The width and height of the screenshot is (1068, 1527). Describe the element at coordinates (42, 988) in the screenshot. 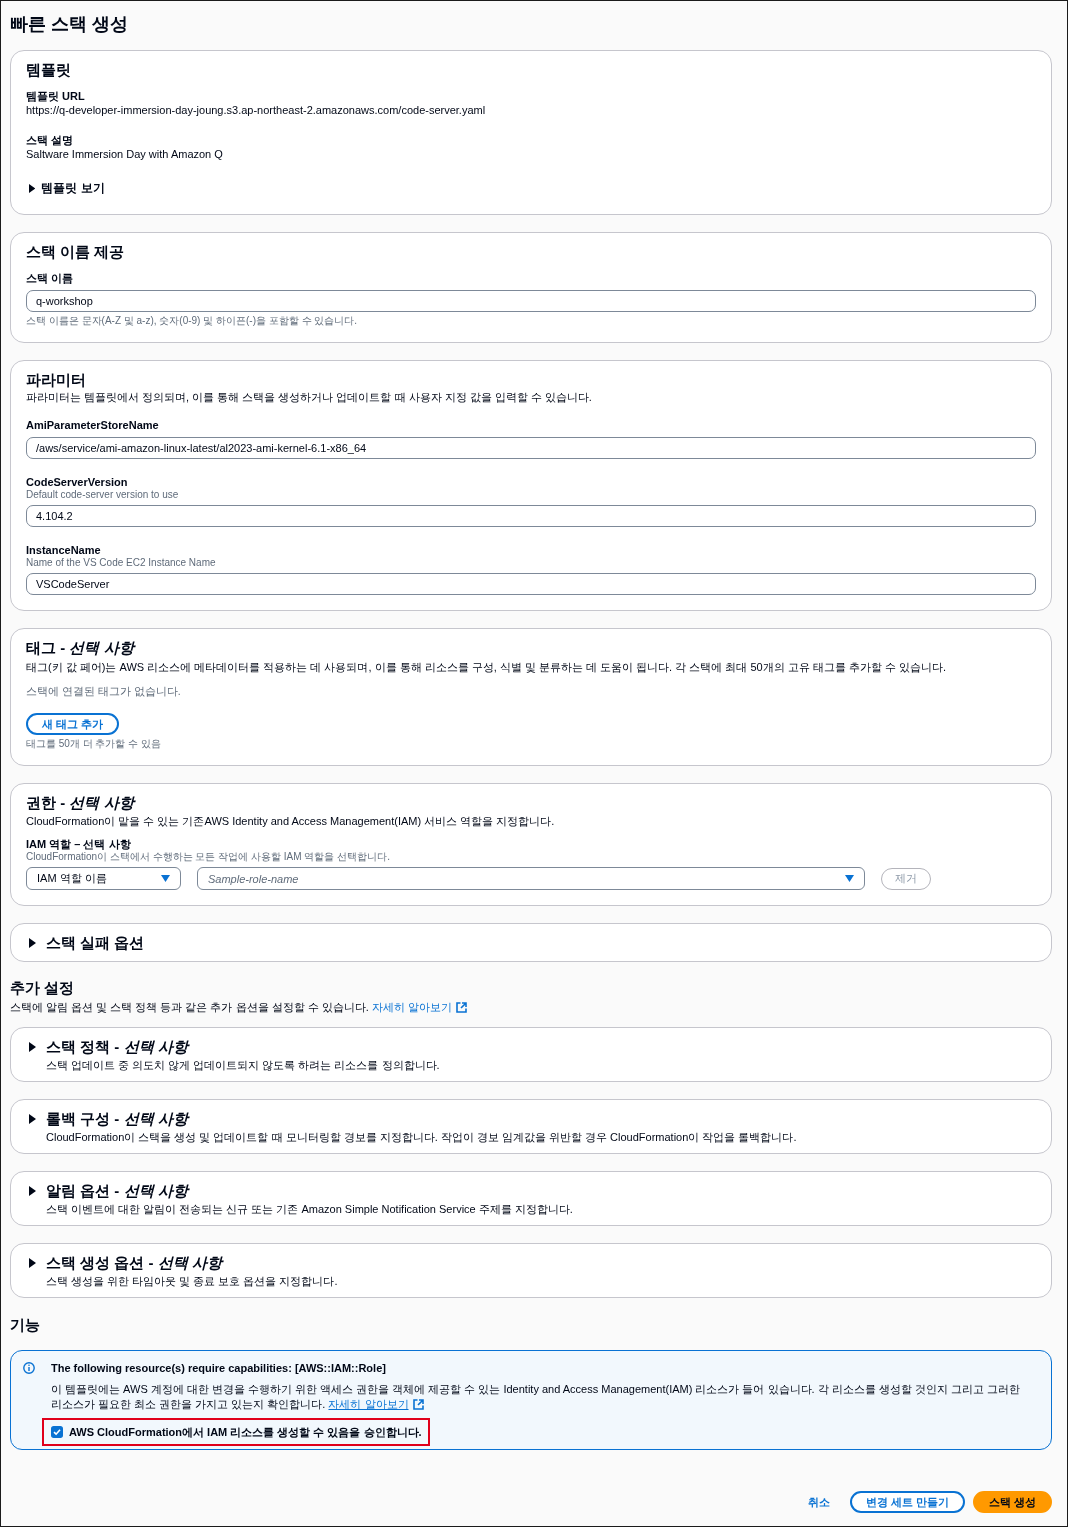

I see `section-heading: 추가 설정` at that location.